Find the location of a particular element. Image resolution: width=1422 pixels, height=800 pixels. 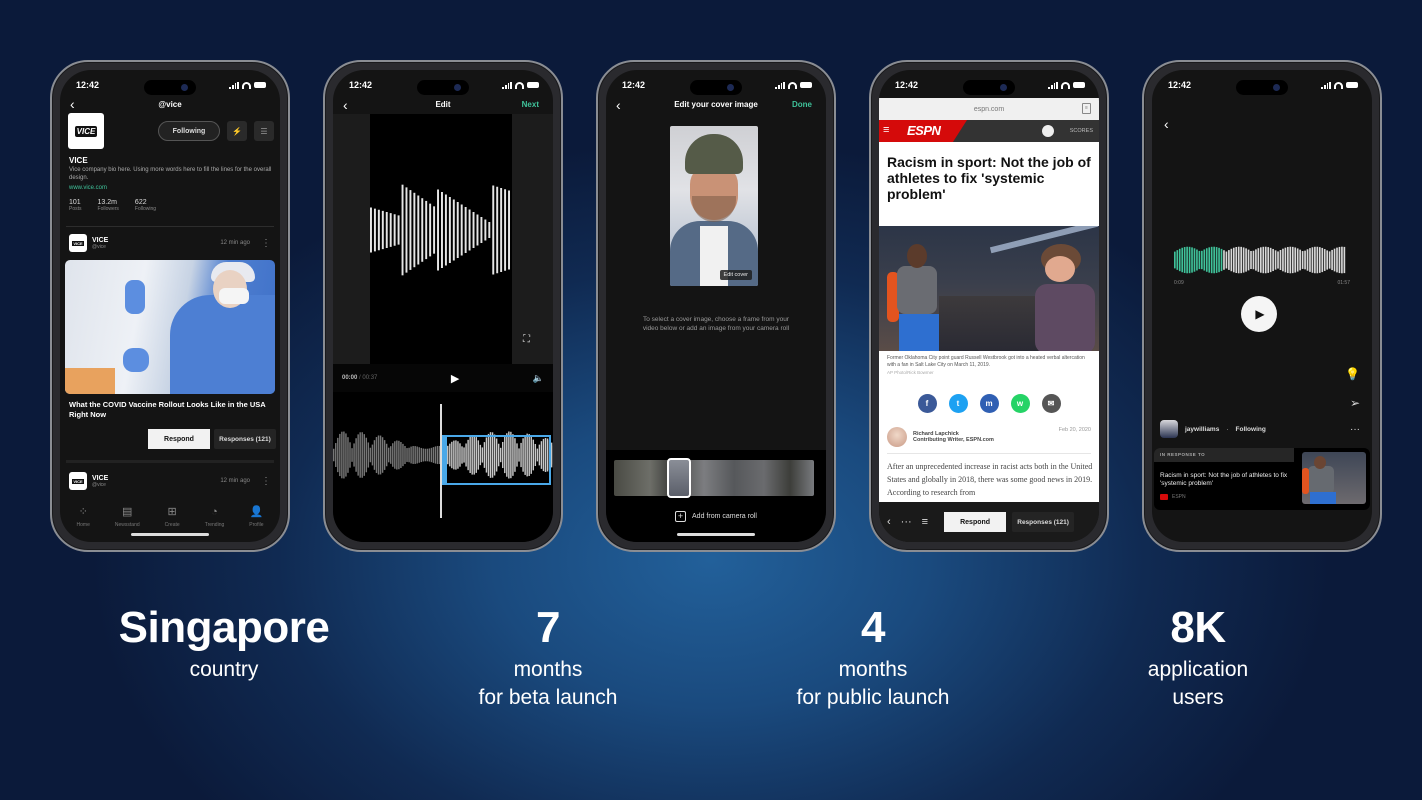

post-time: 12 min ago is located at coordinates (235, 481).